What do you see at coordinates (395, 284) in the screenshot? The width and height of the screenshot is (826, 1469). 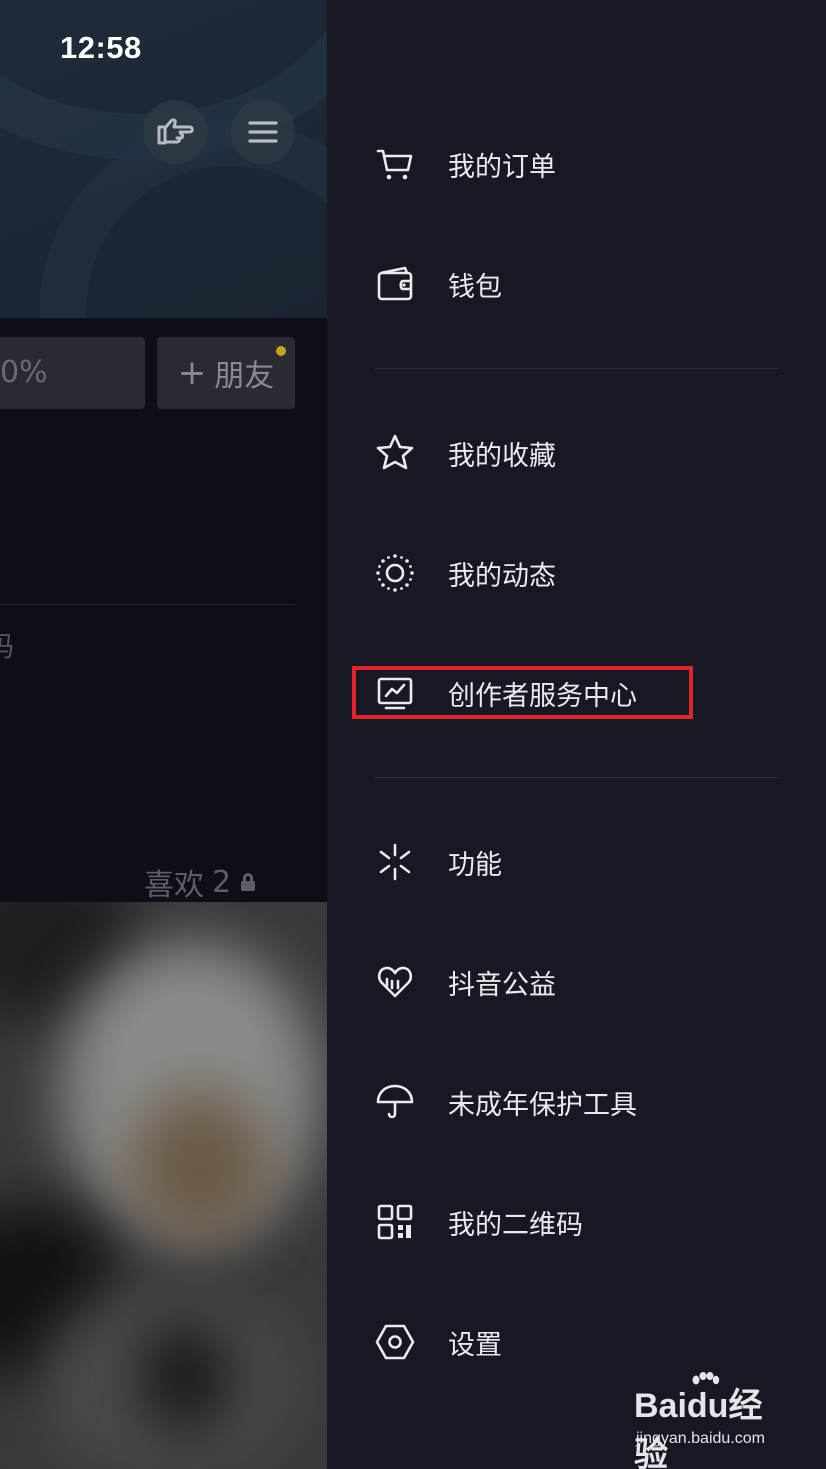 I see `wallet-icon` at bounding box center [395, 284].